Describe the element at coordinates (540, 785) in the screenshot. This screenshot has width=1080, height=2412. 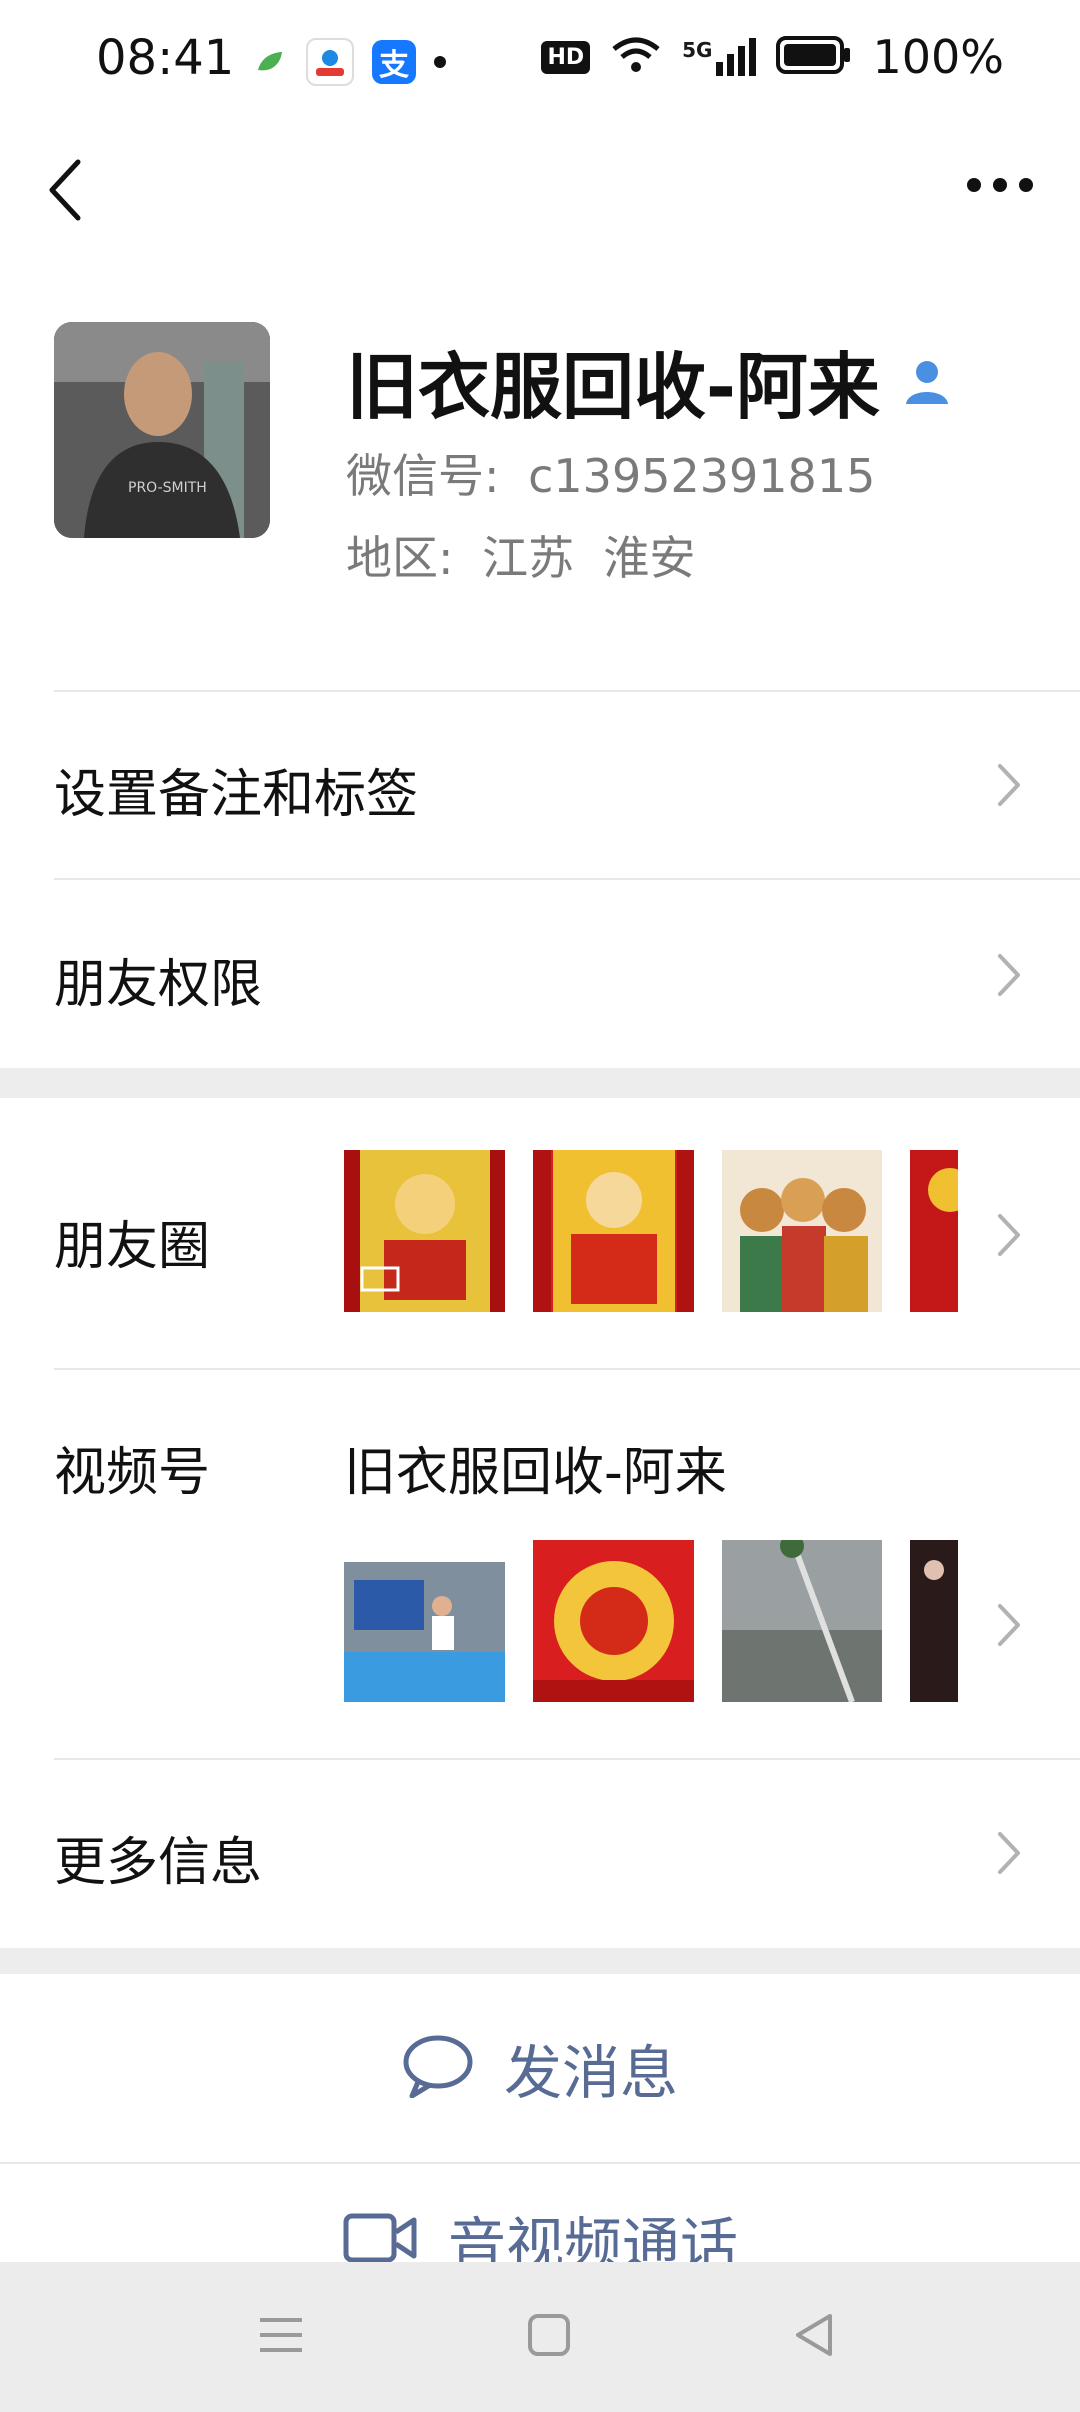
I see `remark-tags-row: 设置备注和标签` at that location.